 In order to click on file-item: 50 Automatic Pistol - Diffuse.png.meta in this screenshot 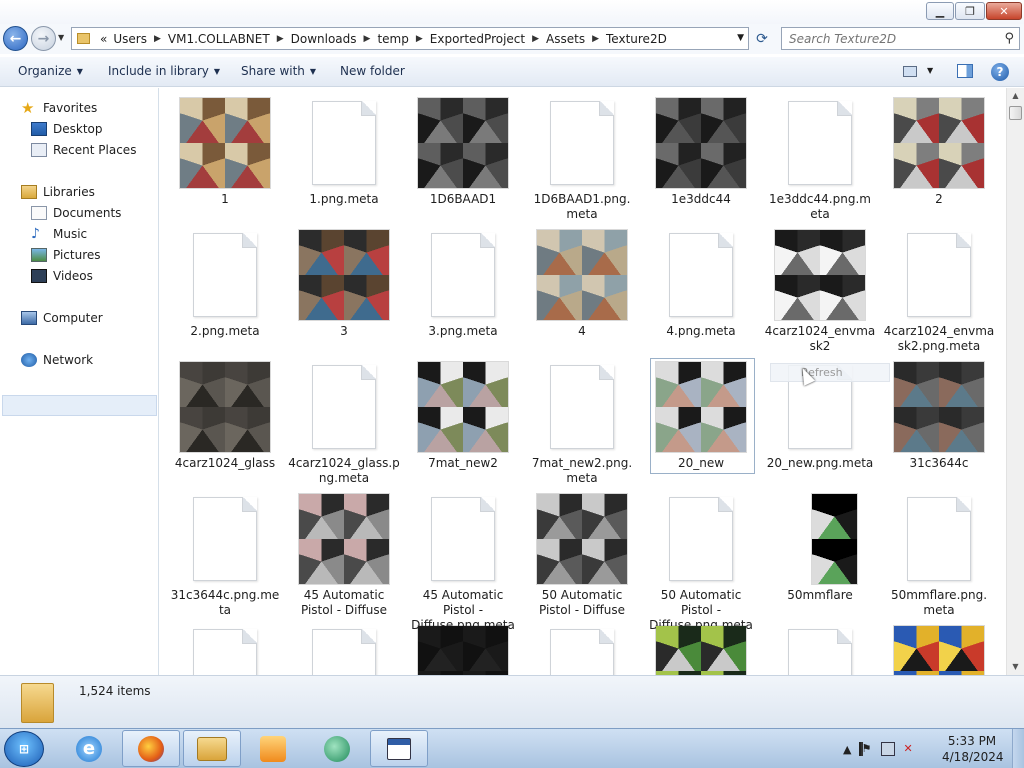, I will do `click(710, 563)`.